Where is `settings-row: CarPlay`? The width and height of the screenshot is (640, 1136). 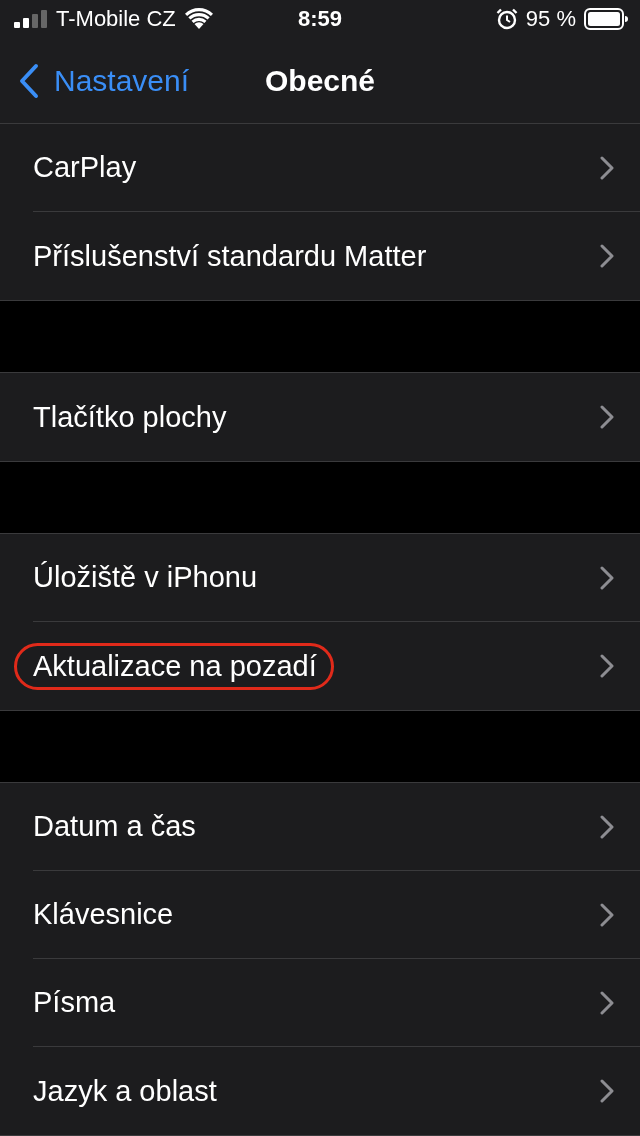 settings-row: CarPlay is located at coordinates (320, 168).